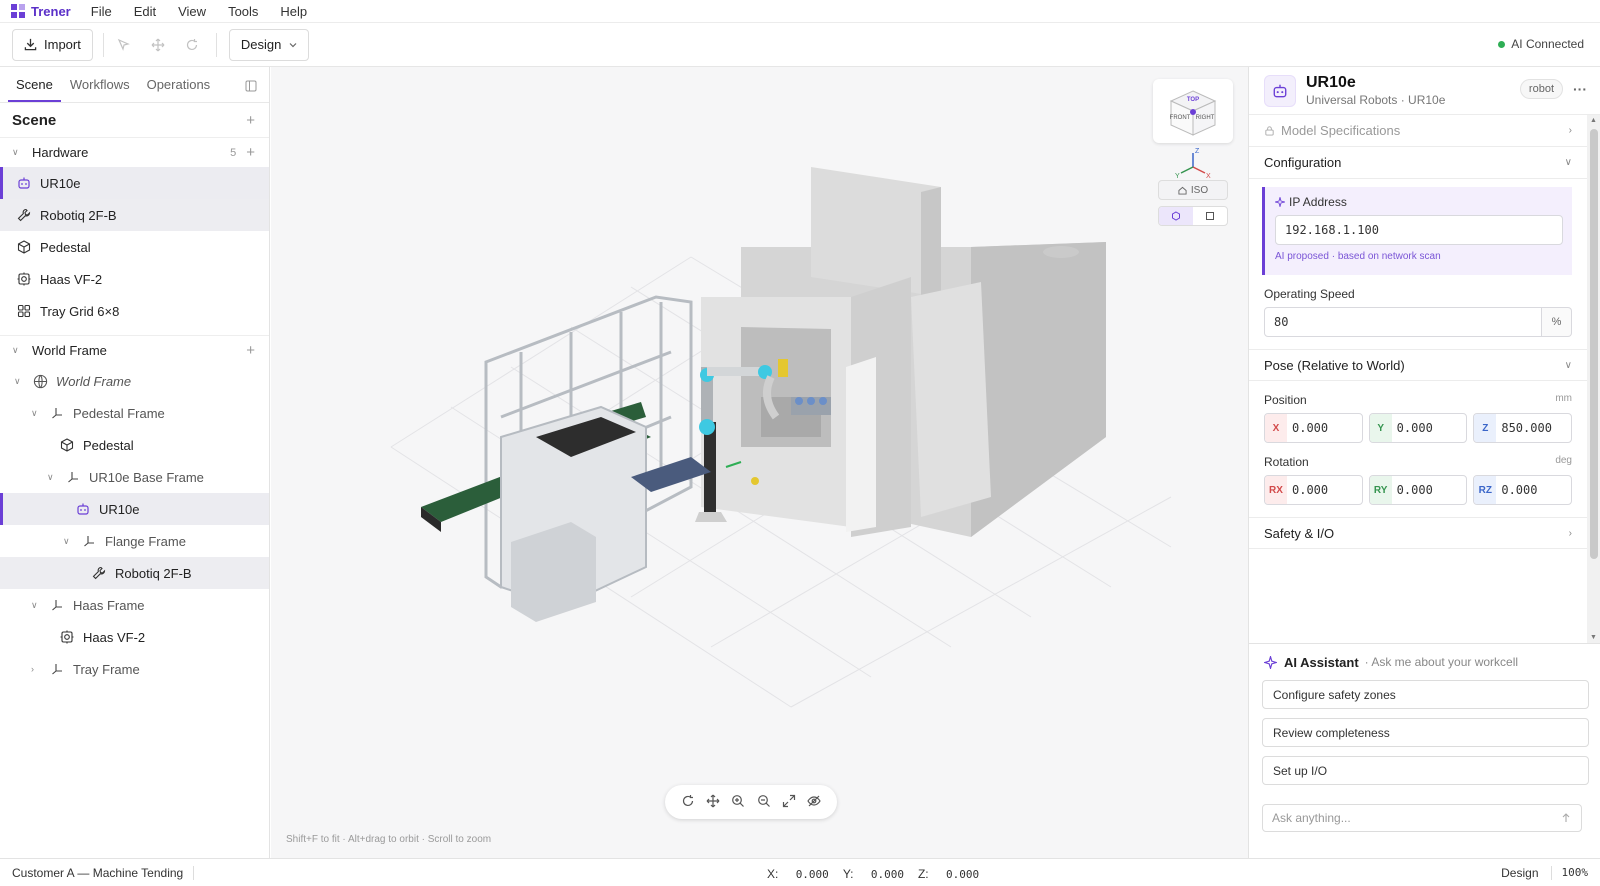  I want to click on menu-view: View, so click(192, 11).